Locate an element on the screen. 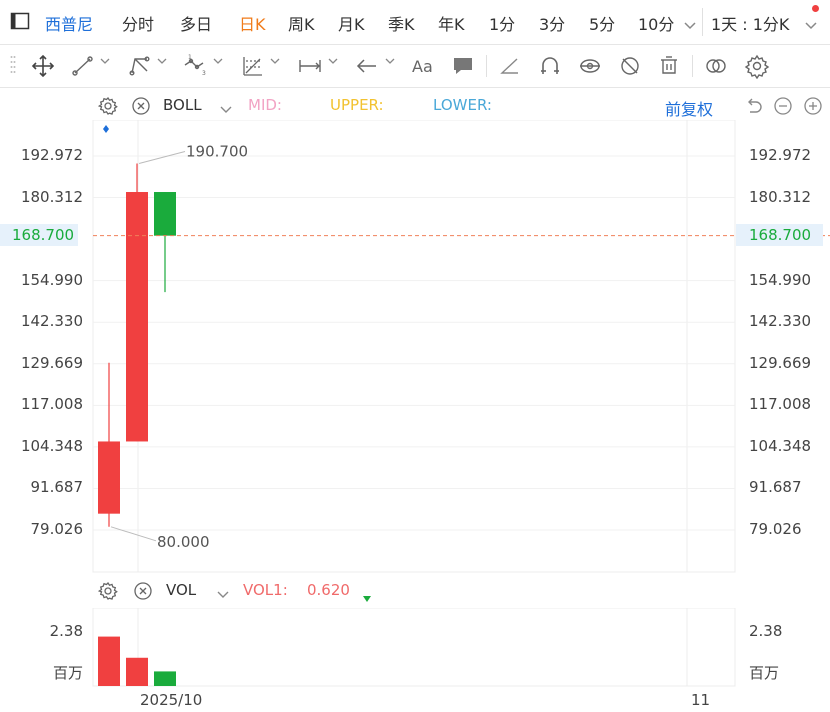  drag-handle-icon is located at coordinates (13, 68).